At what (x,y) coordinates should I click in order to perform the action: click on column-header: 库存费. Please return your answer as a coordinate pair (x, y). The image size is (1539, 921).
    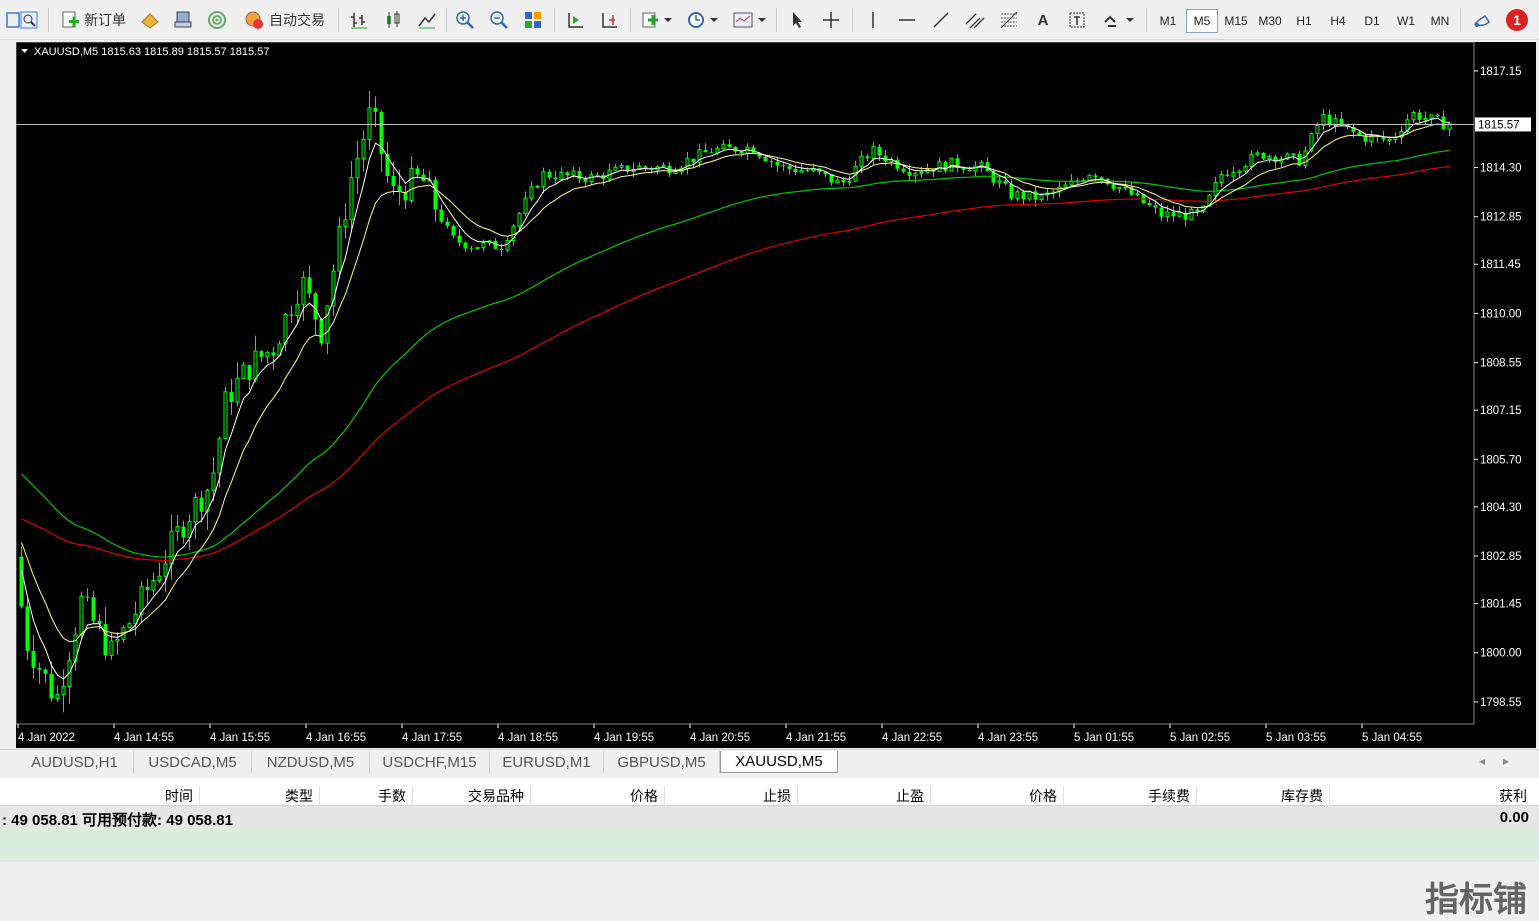
    Looking at the image, I should click on (1263, 796).